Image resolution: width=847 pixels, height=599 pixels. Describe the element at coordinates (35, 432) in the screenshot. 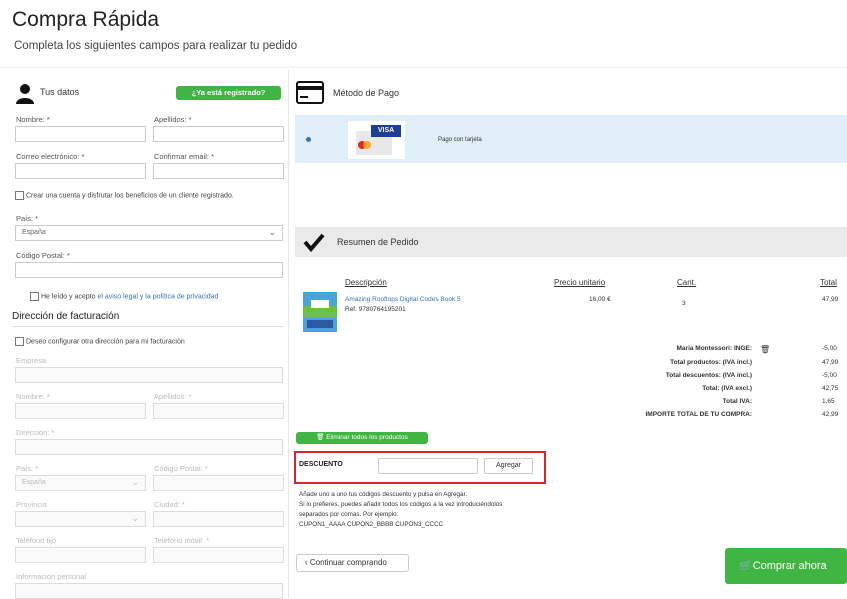

I see `billing-address-label: Dirección: *` at that location.